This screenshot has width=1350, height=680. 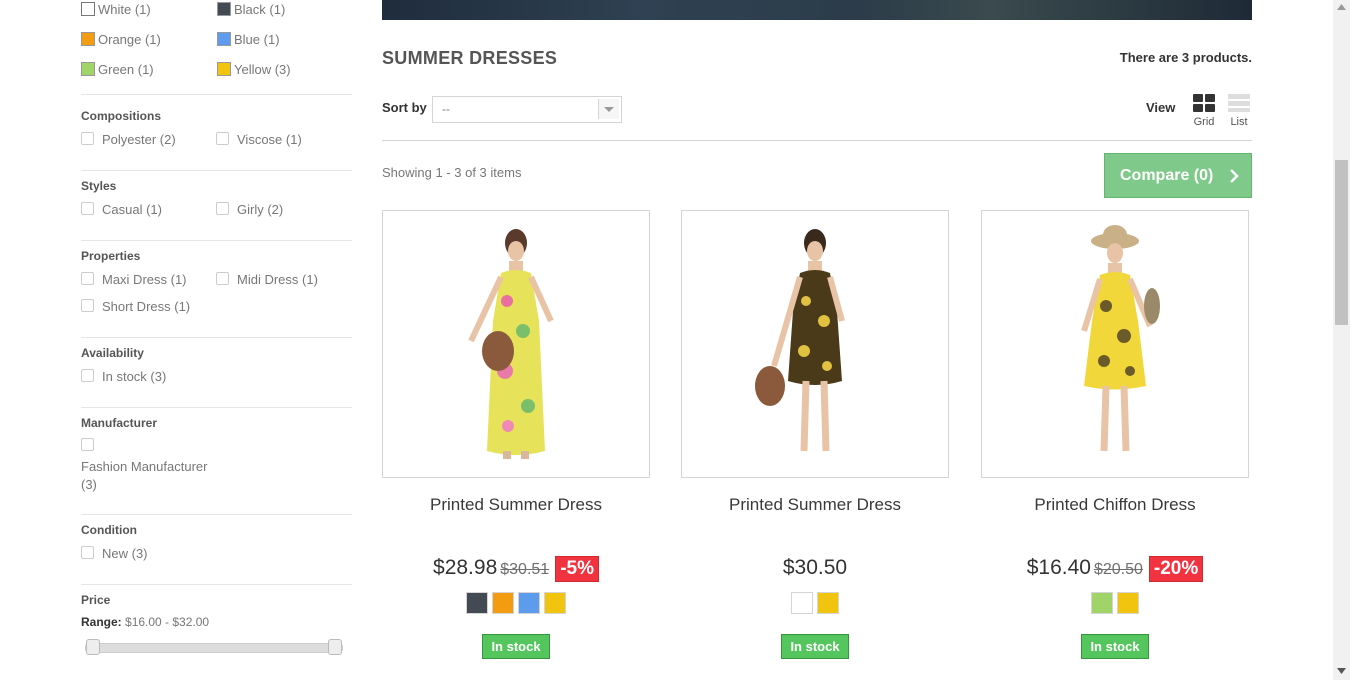 I want to click on filter-label: Viscose (1), so click(x=269, y=139).